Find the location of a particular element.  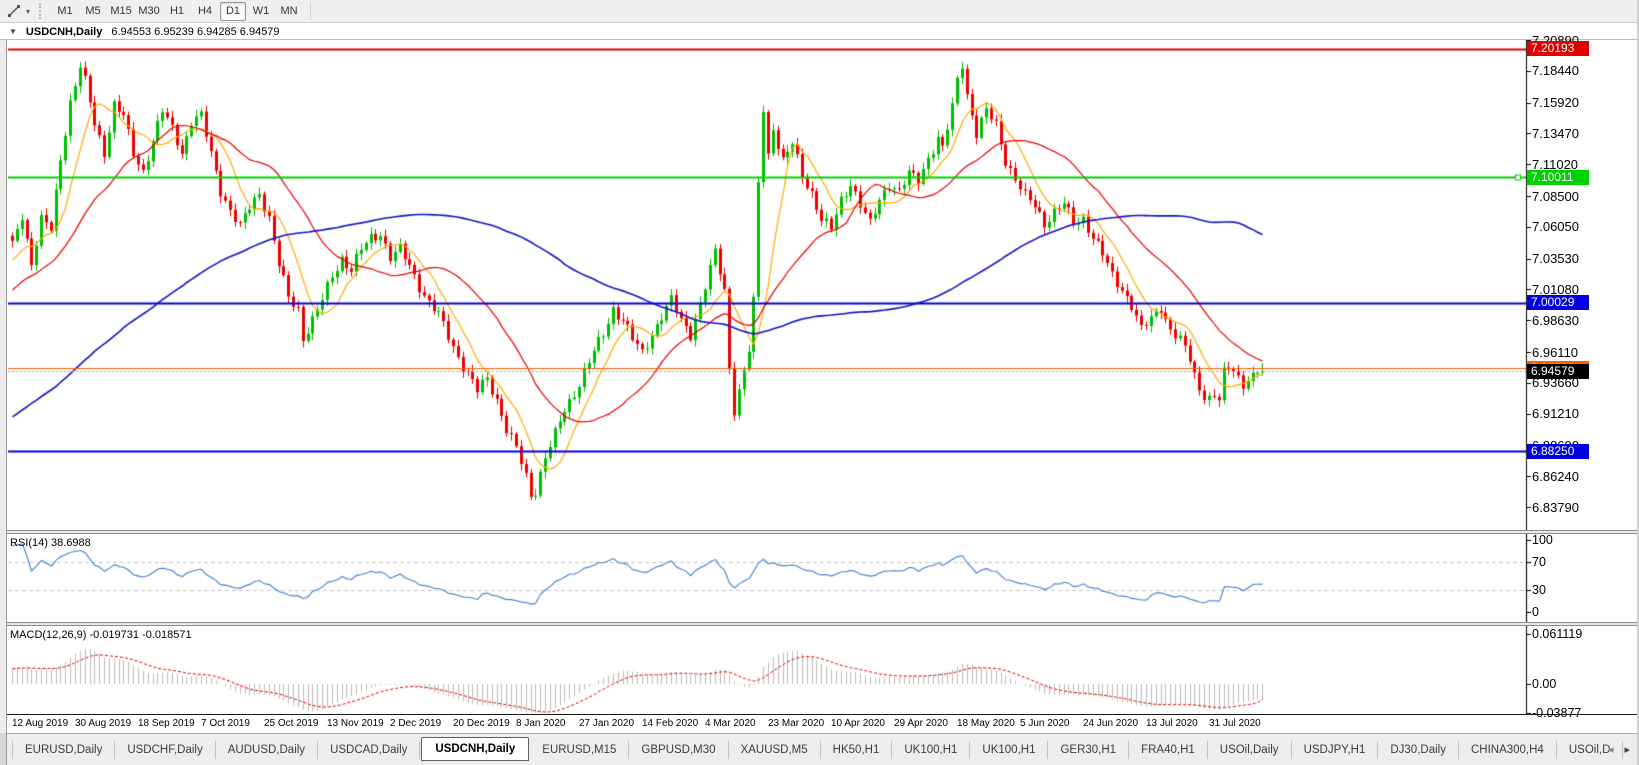

rsi-indicator-title: RSI(14) 38.6988 is located at coordinates (50, 543).